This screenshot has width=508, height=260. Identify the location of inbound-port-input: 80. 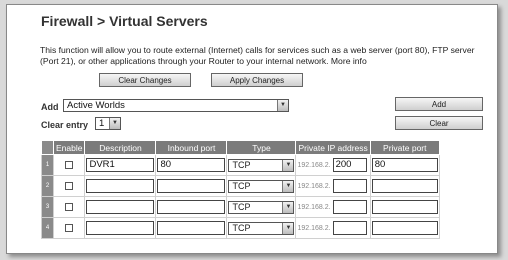
(191, 165).